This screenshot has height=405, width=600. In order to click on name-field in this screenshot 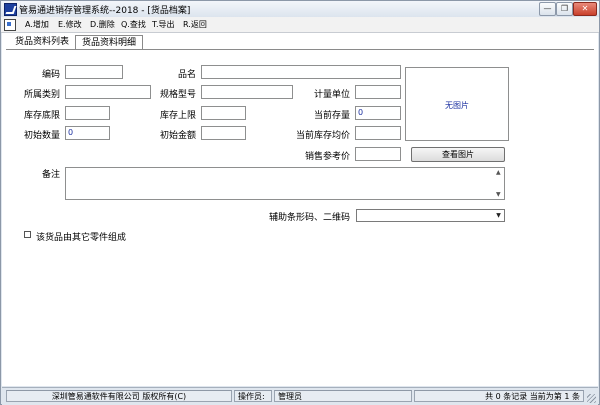, I will do `click(301, 72)`.